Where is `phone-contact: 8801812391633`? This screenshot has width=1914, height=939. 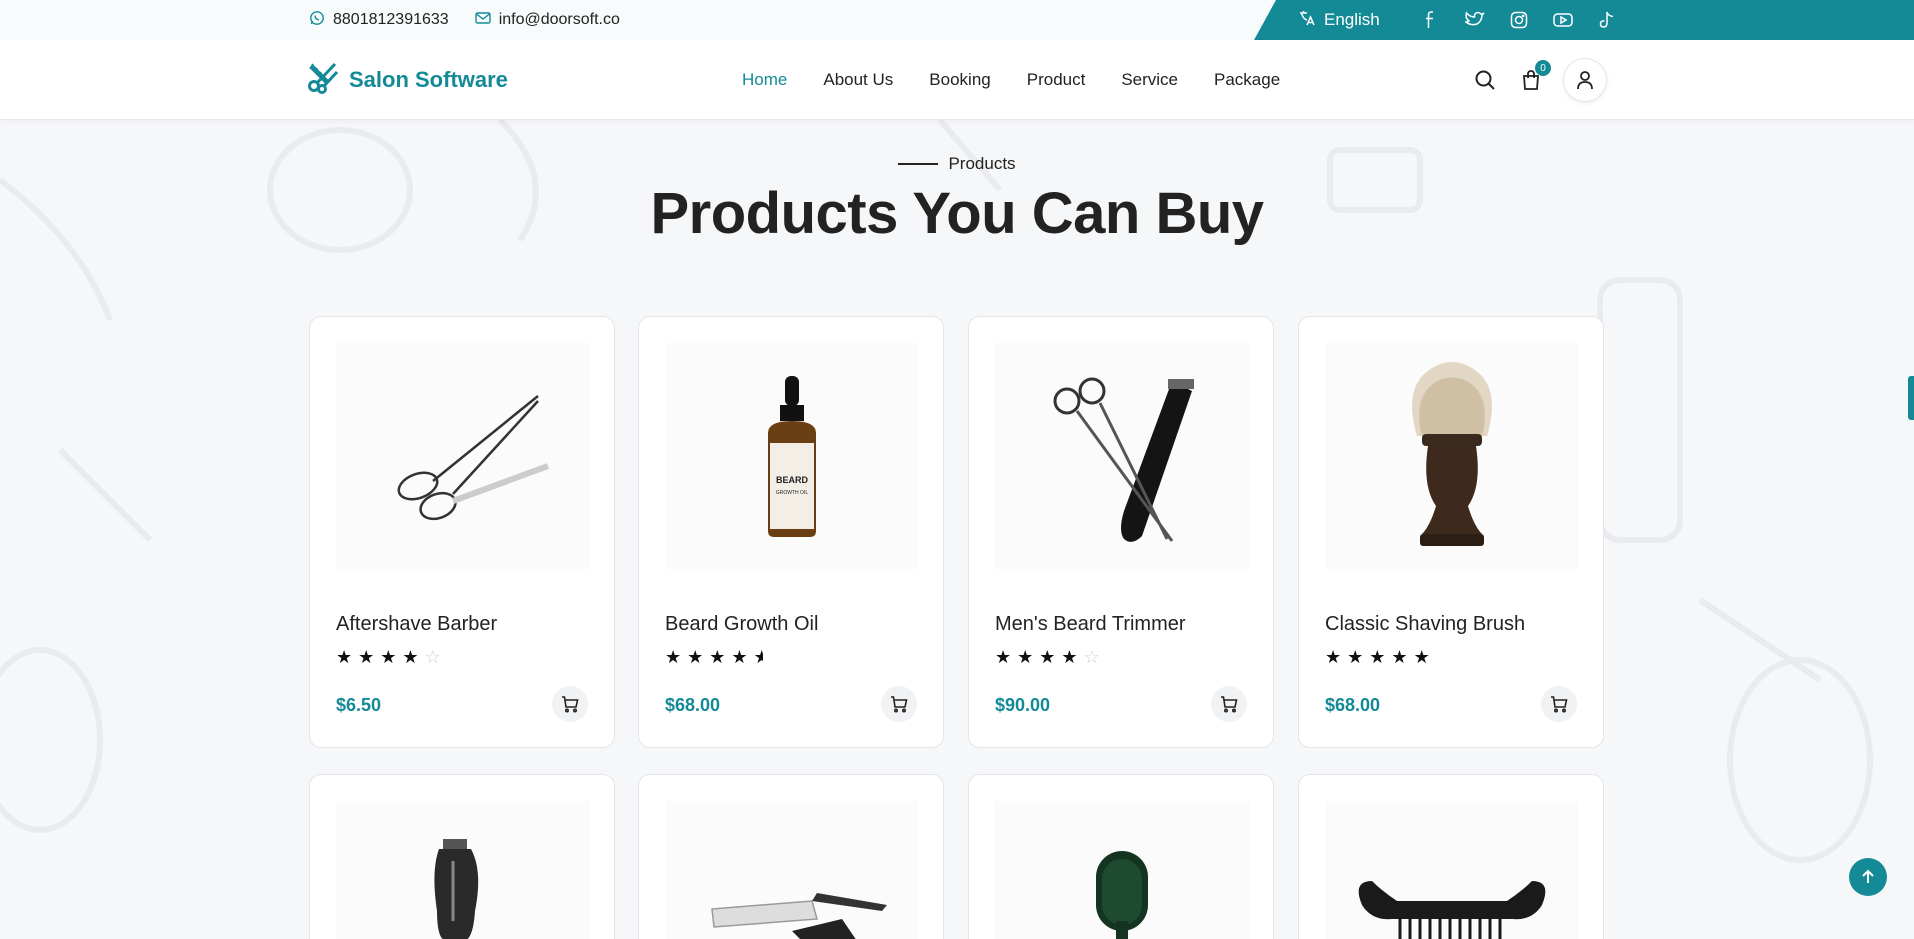
phone-contact: 8801812391633 is located at coordinates (379, 20).